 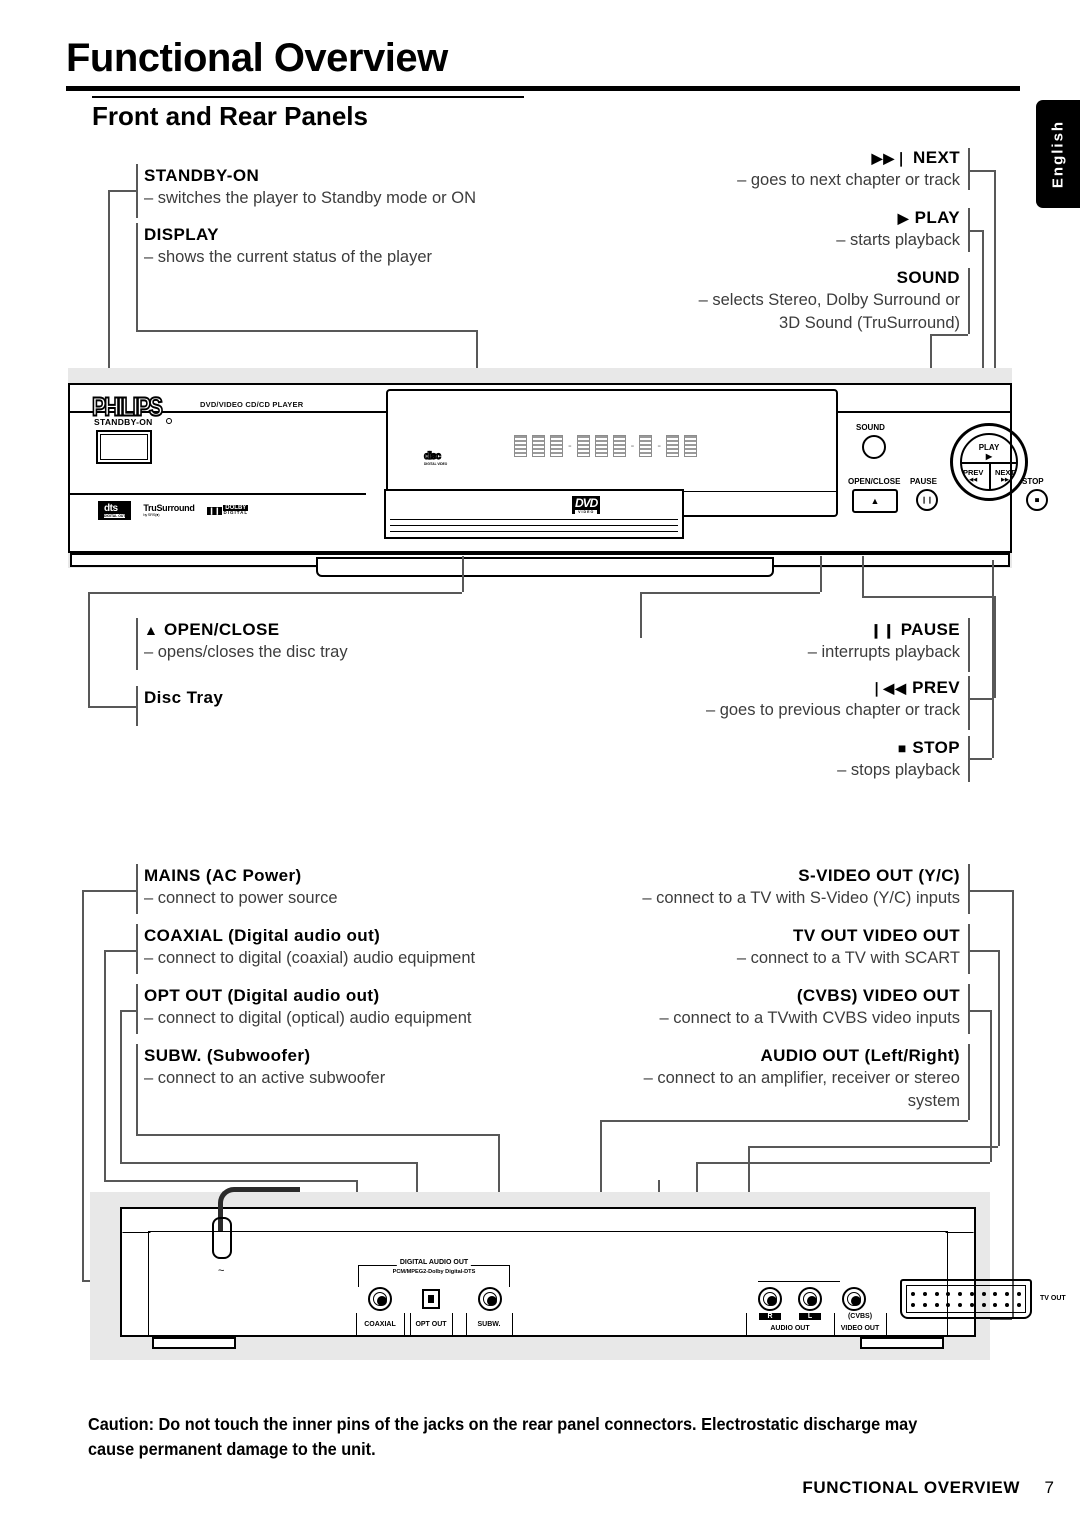 What do you see at coordinates (1005, 480) in the screenshot?
I see `next-icon: ▶▶` at bounding box center [1005, 480].